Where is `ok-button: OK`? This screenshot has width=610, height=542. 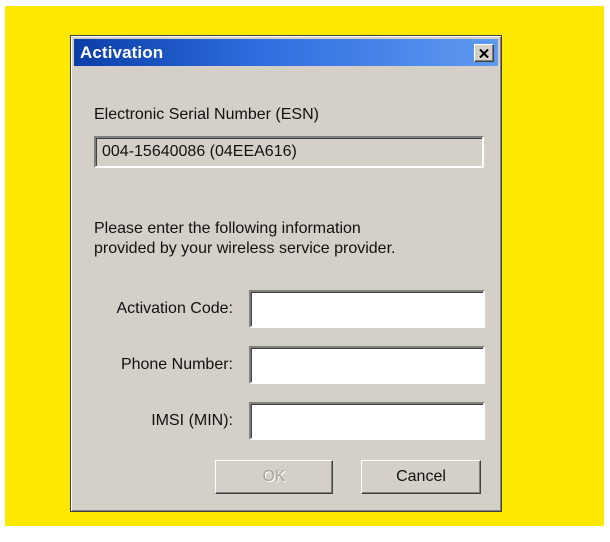 ok-button: OK is located at coordinates (274, 477).